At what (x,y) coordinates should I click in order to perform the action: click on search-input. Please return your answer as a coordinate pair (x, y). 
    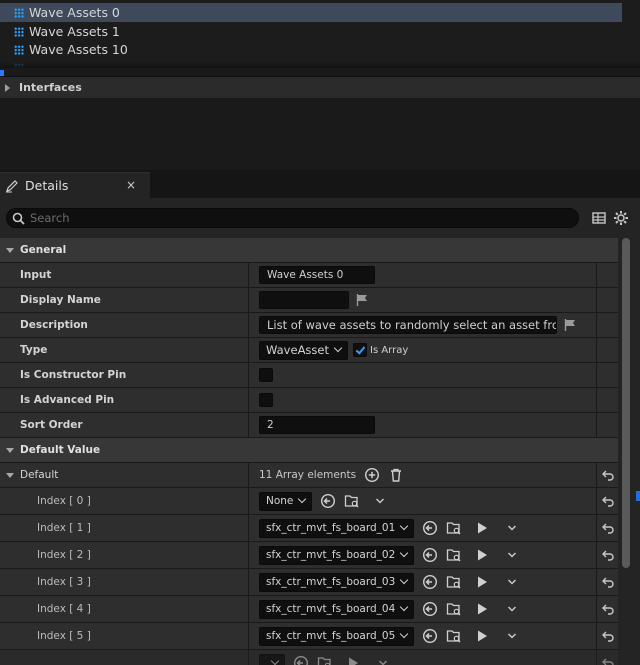
    Looking at the image, I should click on (290, 218).